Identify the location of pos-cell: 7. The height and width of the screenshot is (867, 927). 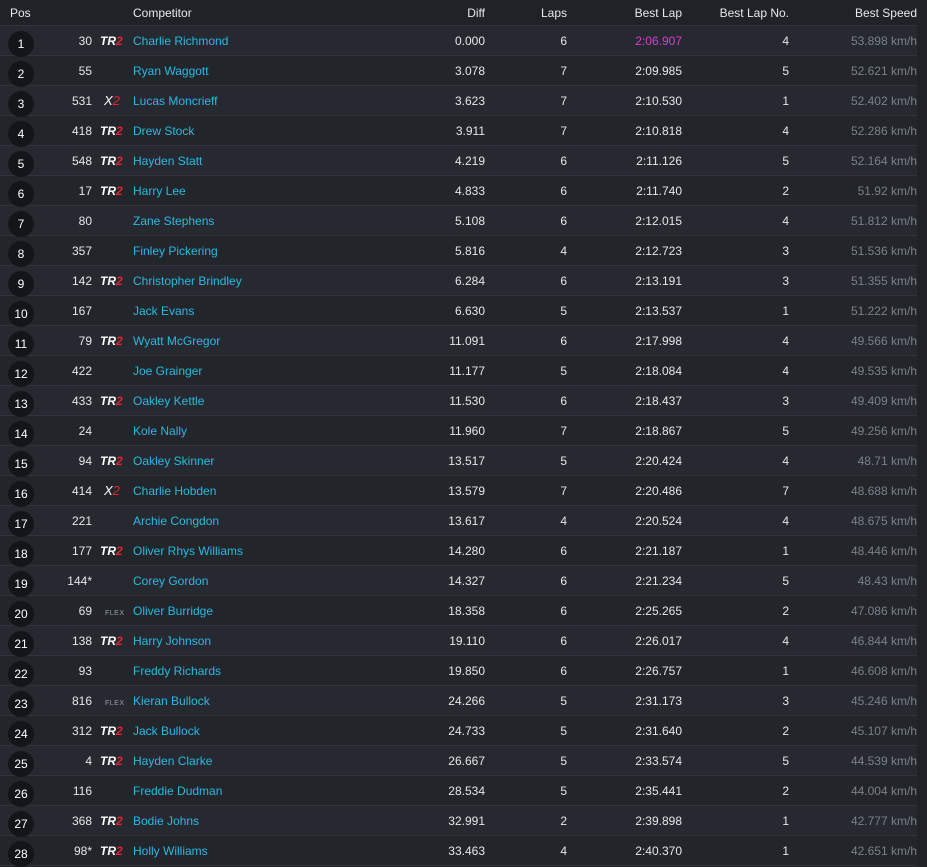
(20, 221).